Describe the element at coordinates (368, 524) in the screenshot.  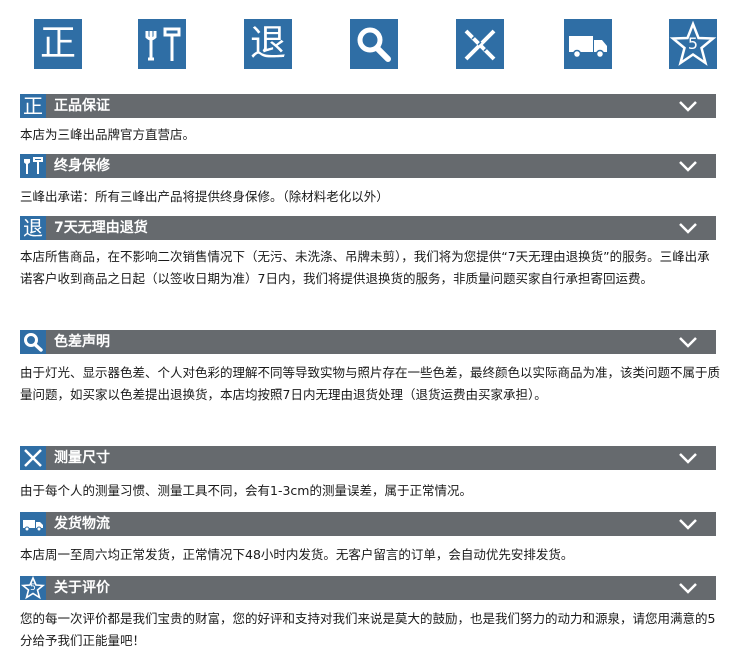
I see `section-header: 发货物流` at that location.